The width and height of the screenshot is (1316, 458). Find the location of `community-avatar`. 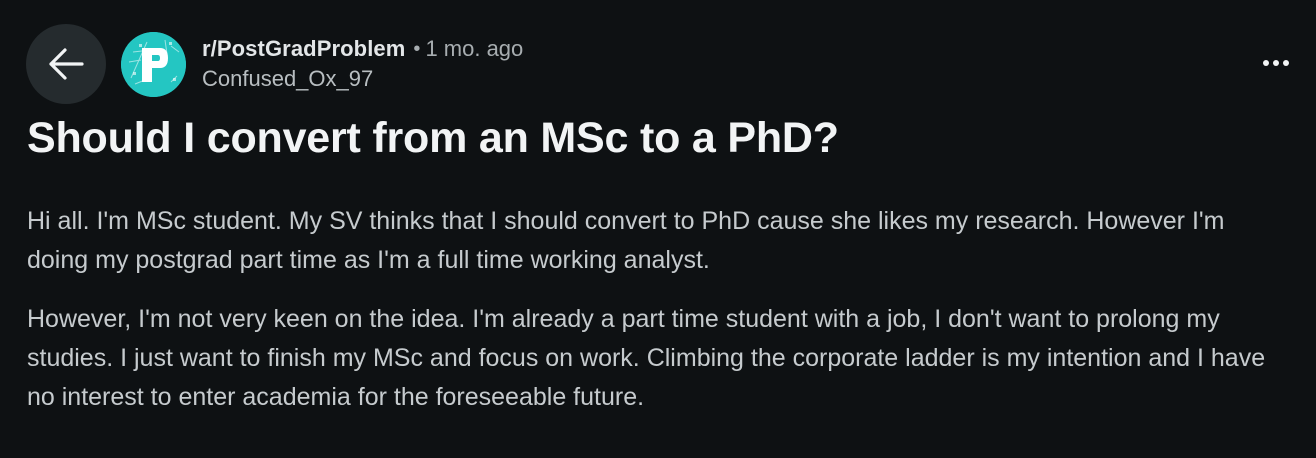

community-avatar is located at coordinates (153, 64).